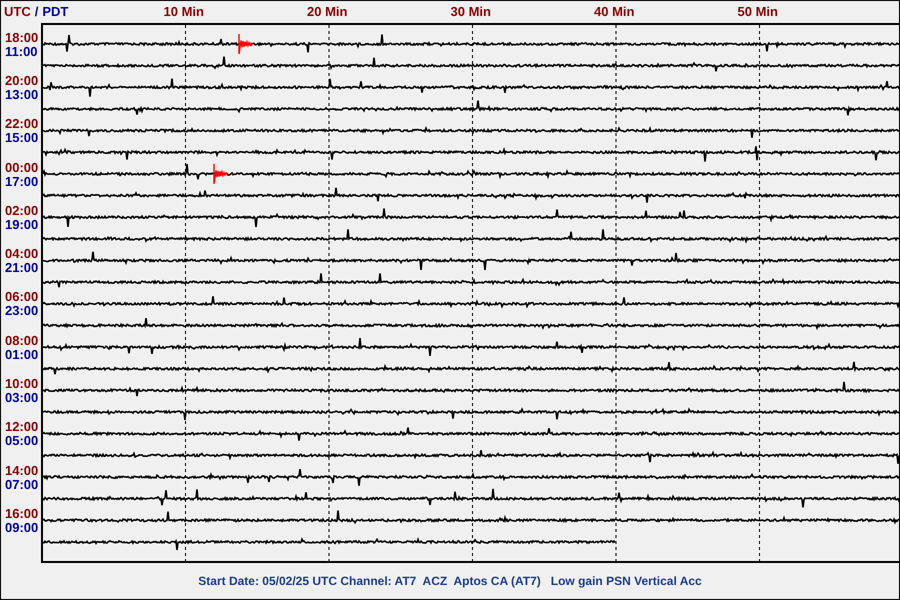 The width and height of the screenshot is (900, 600). I want to click on time-tick-label: 40 Min, so click(614, 12).